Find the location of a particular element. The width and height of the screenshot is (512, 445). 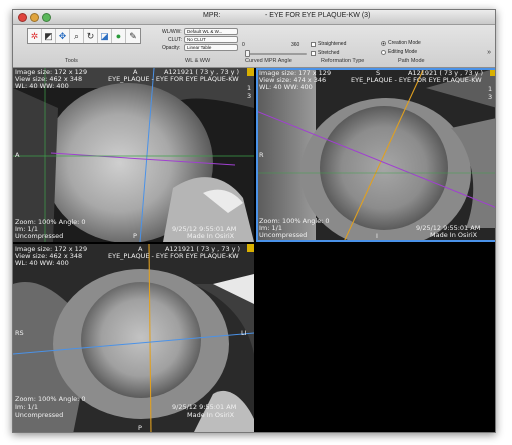

straightened-option: Straightened is located at coordinates (328, 44).